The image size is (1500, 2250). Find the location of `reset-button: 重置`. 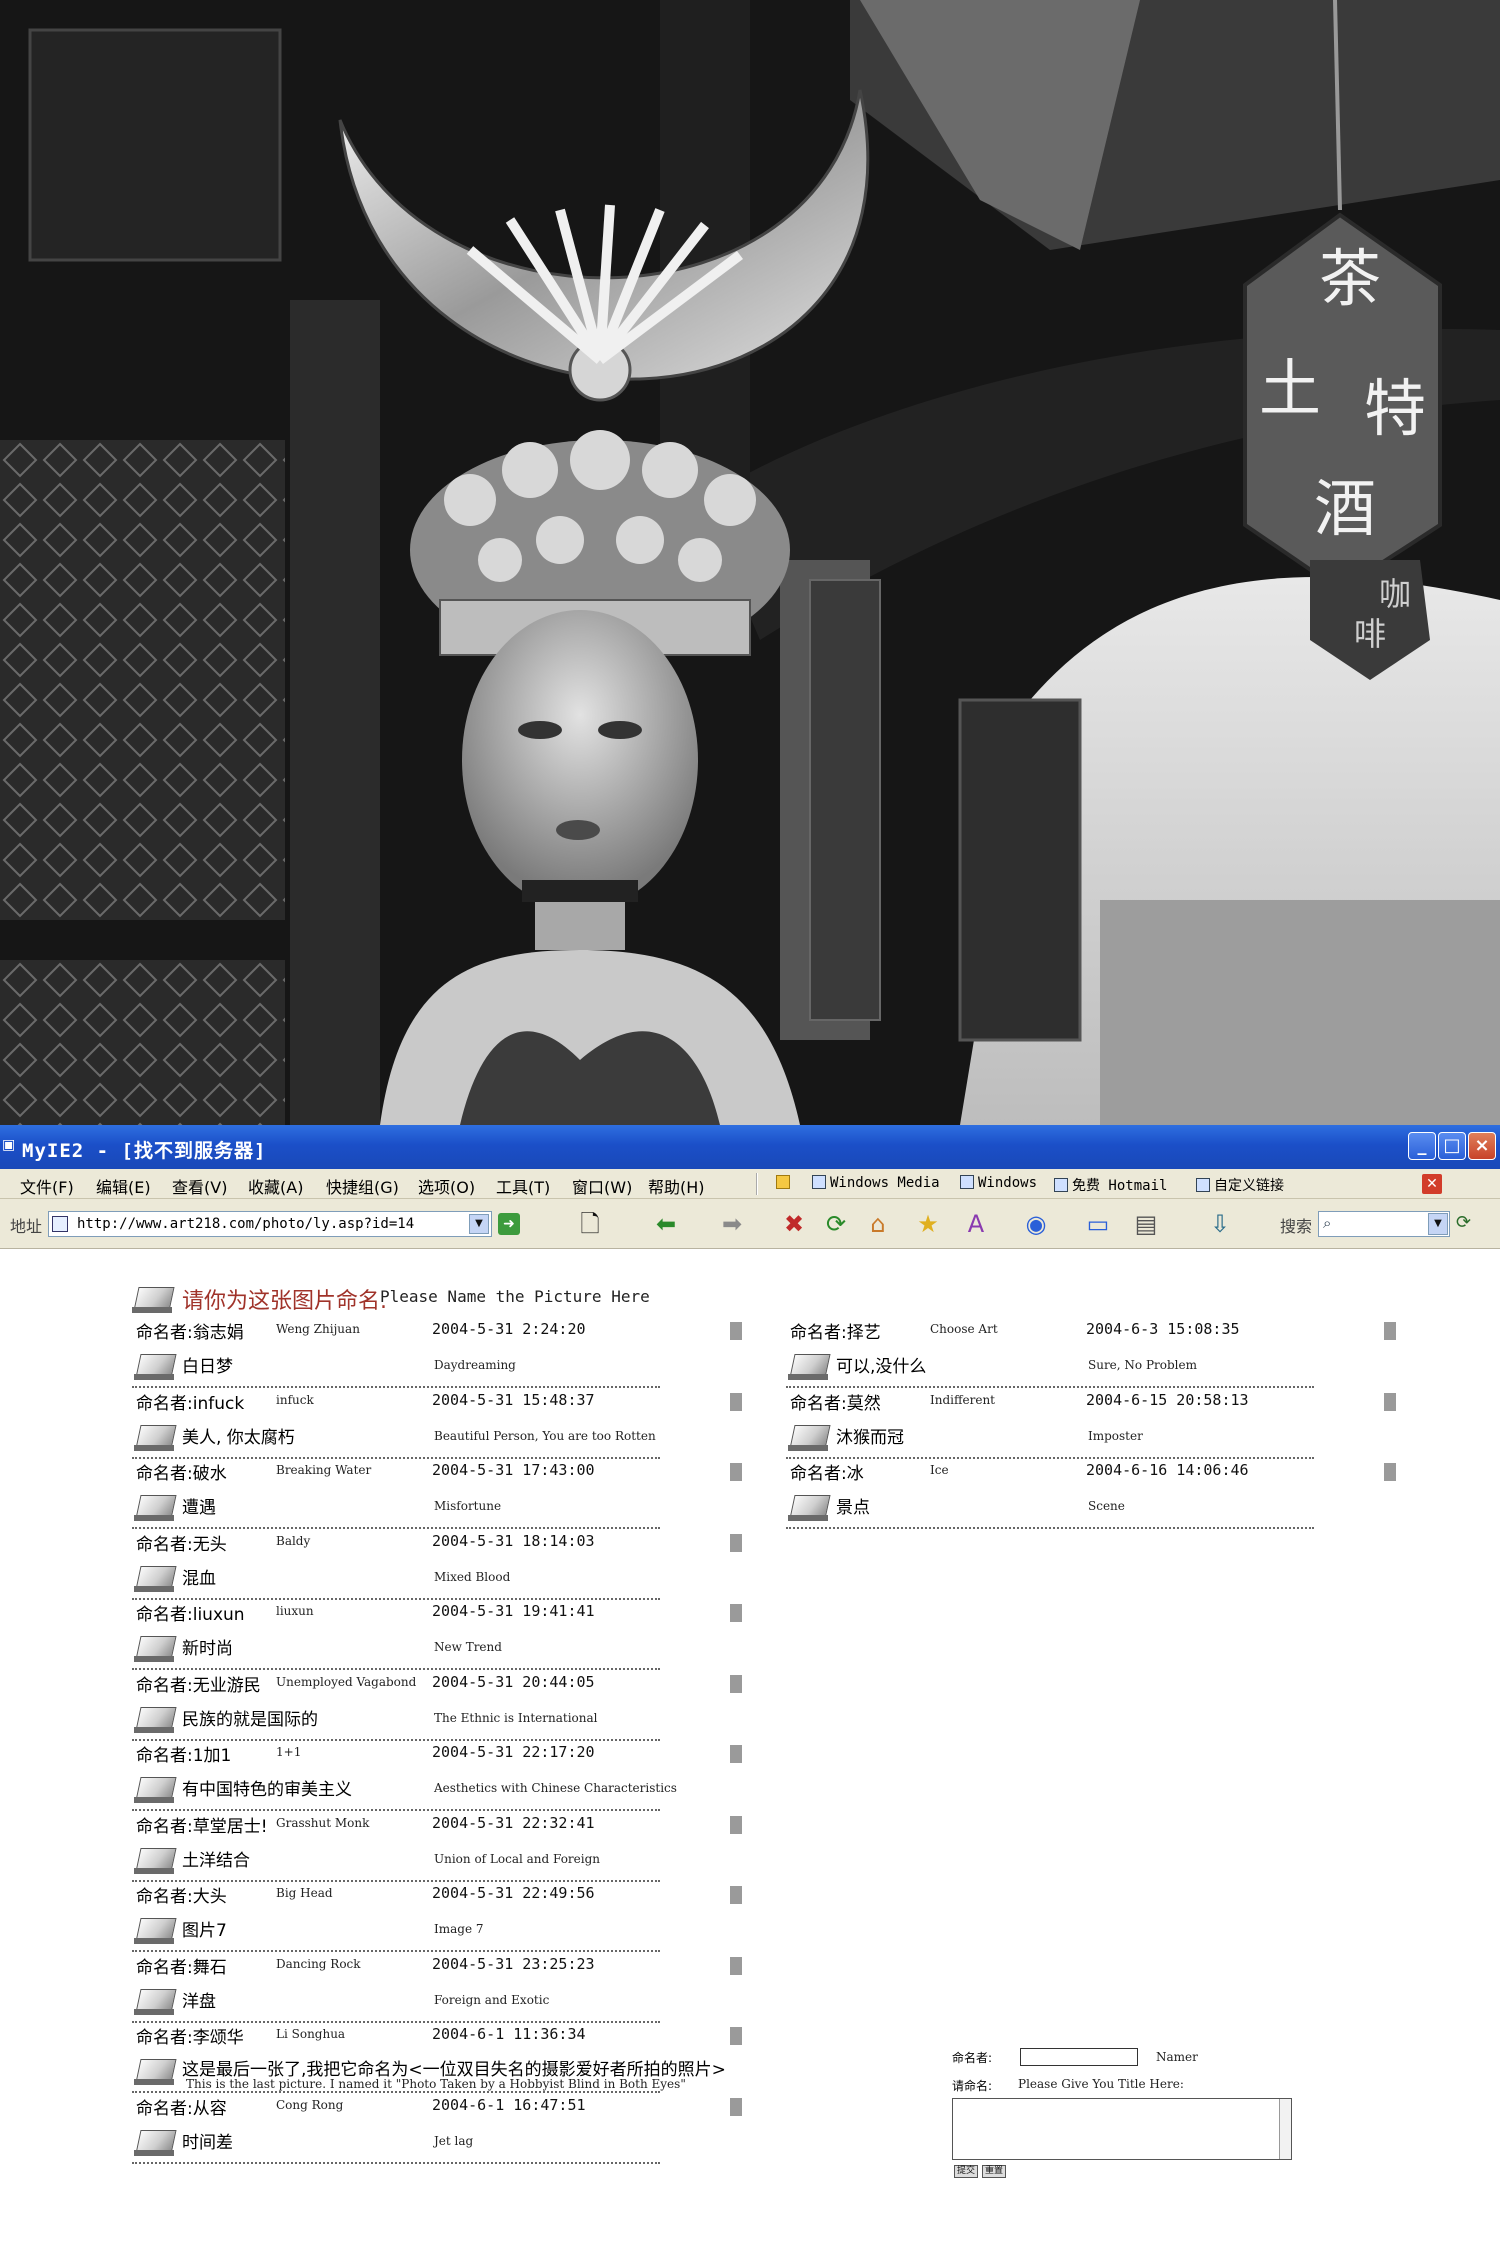

reset-button: 重置 is located at coordinates (994, 2171).